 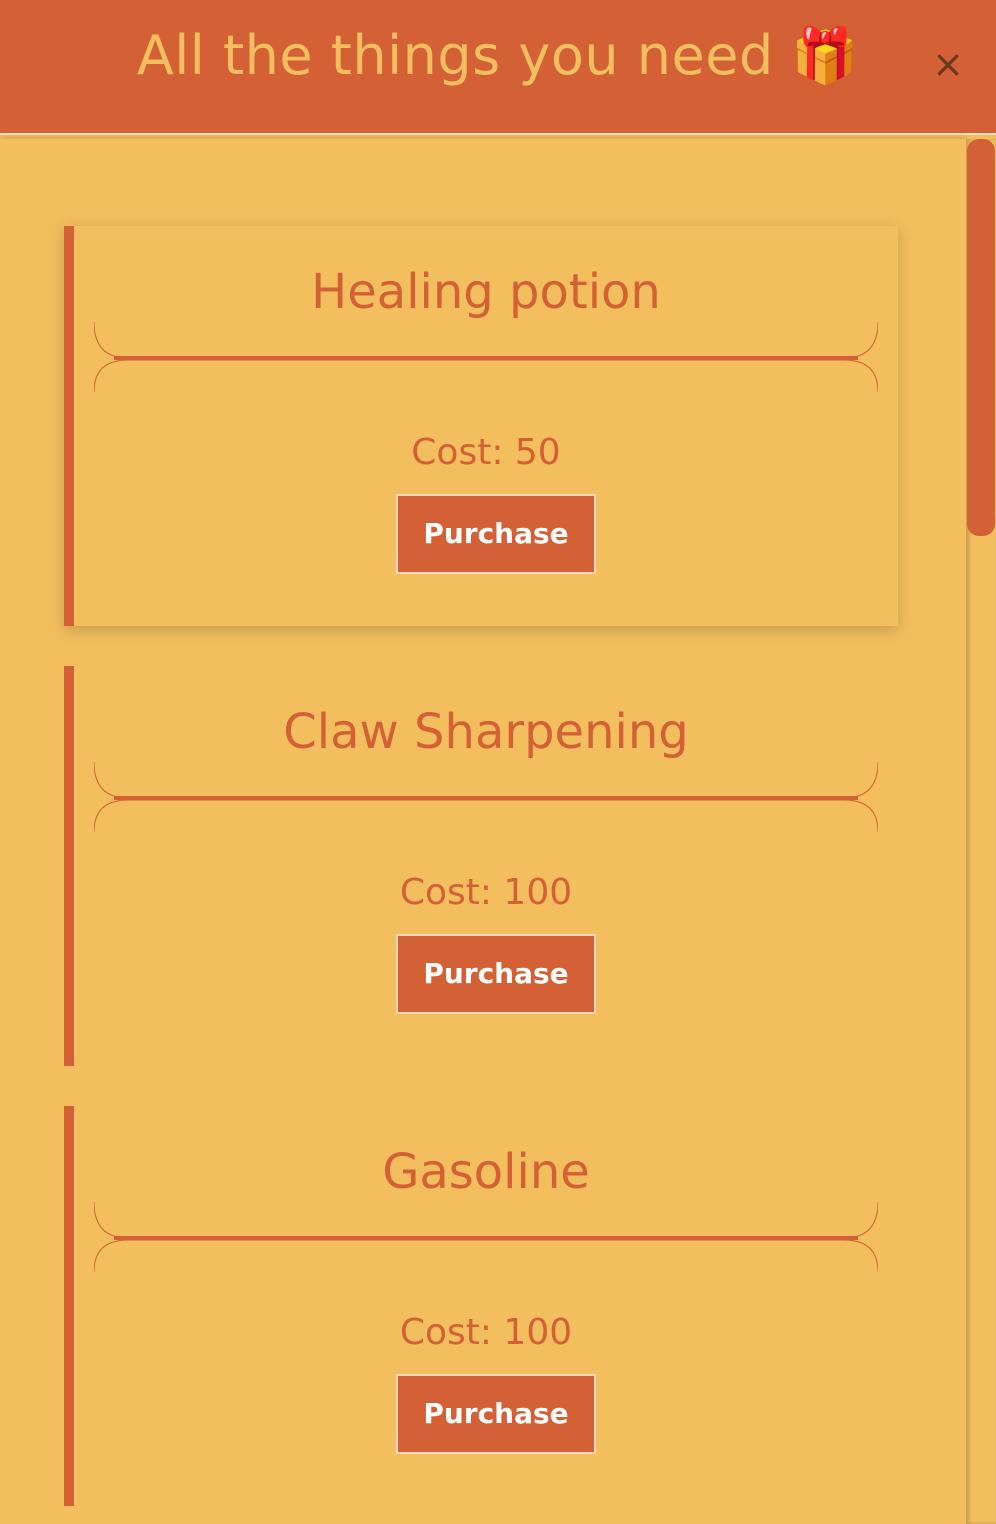 I want to click on item-cost: Cost: 50, so click(x=486, y=452).